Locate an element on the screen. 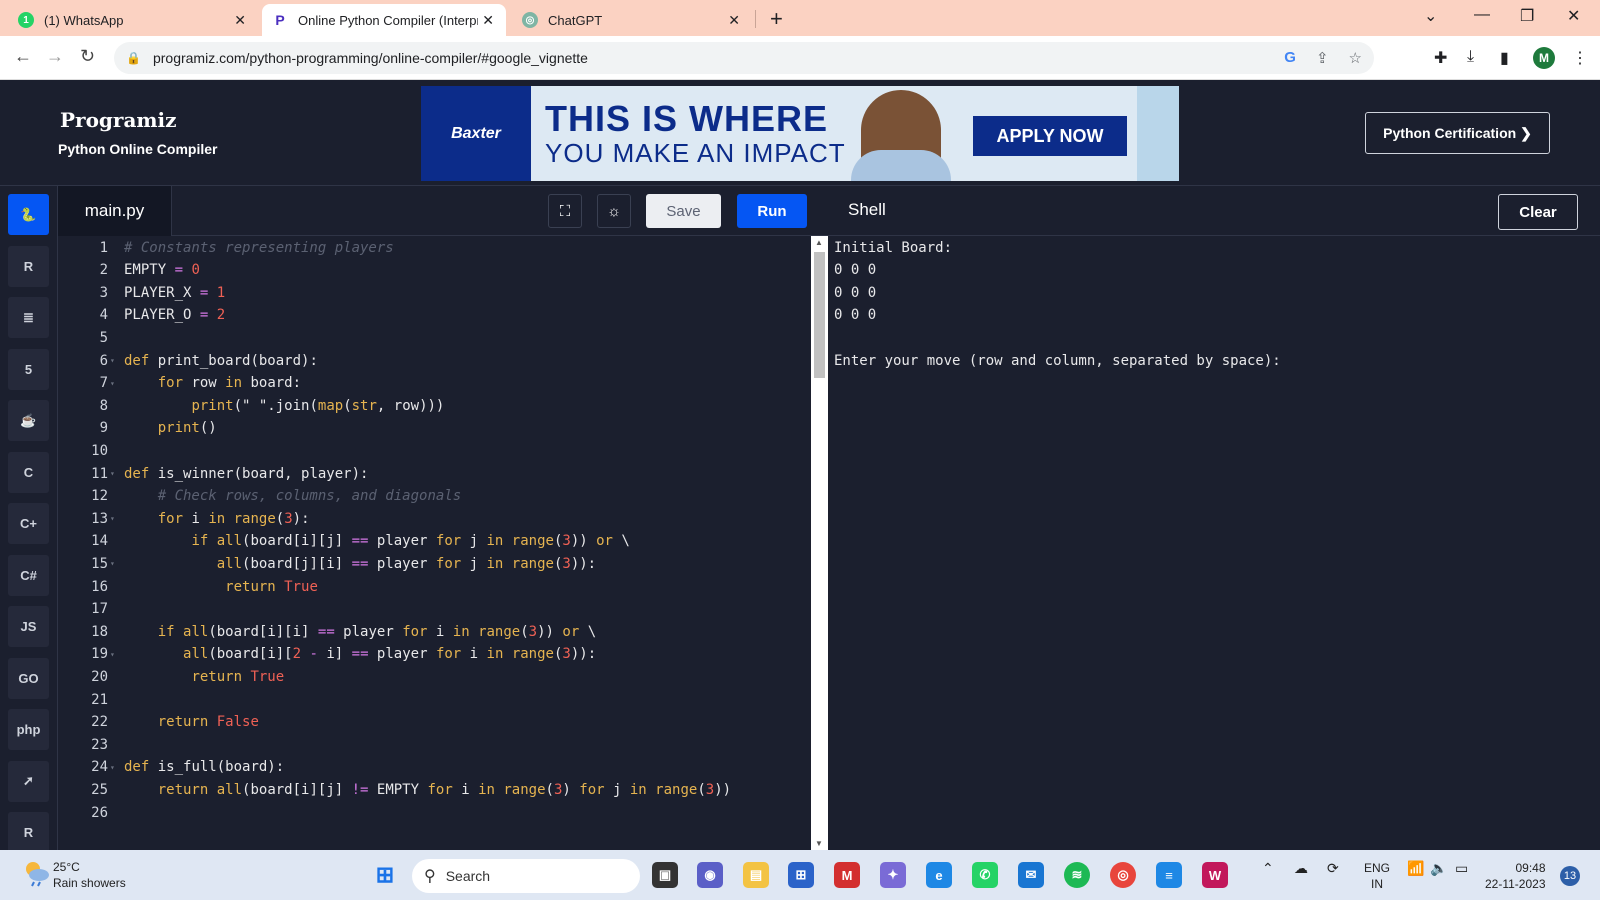 Image resolution: width=1600 pixels, height=900 pixels. notification-badge: 13 is located at coordinates (1570, 876).